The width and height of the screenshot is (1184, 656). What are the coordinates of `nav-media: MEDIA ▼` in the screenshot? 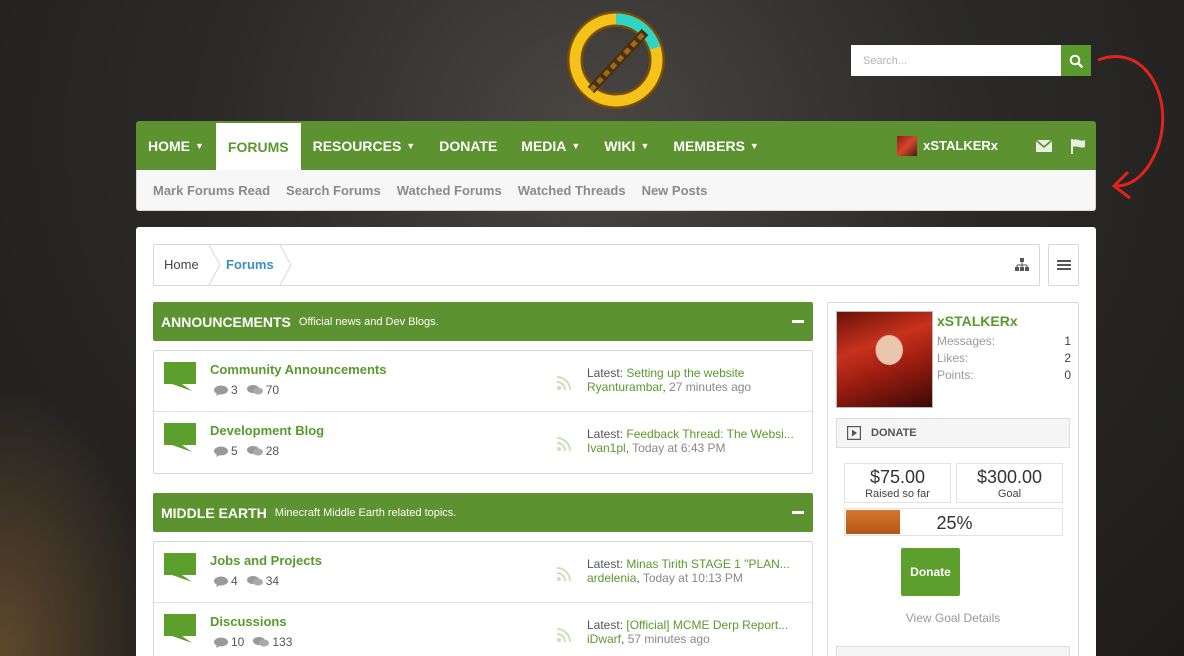 It's located at (550, 145).